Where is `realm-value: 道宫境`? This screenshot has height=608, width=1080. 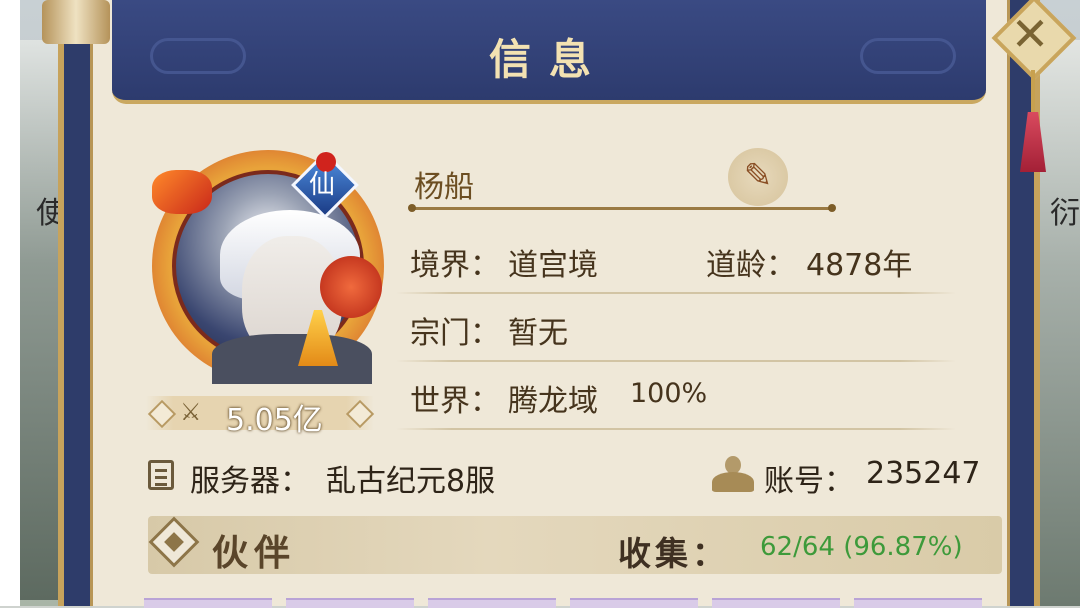 realm-value: 道宫境 is located at coordinates (553, 265).